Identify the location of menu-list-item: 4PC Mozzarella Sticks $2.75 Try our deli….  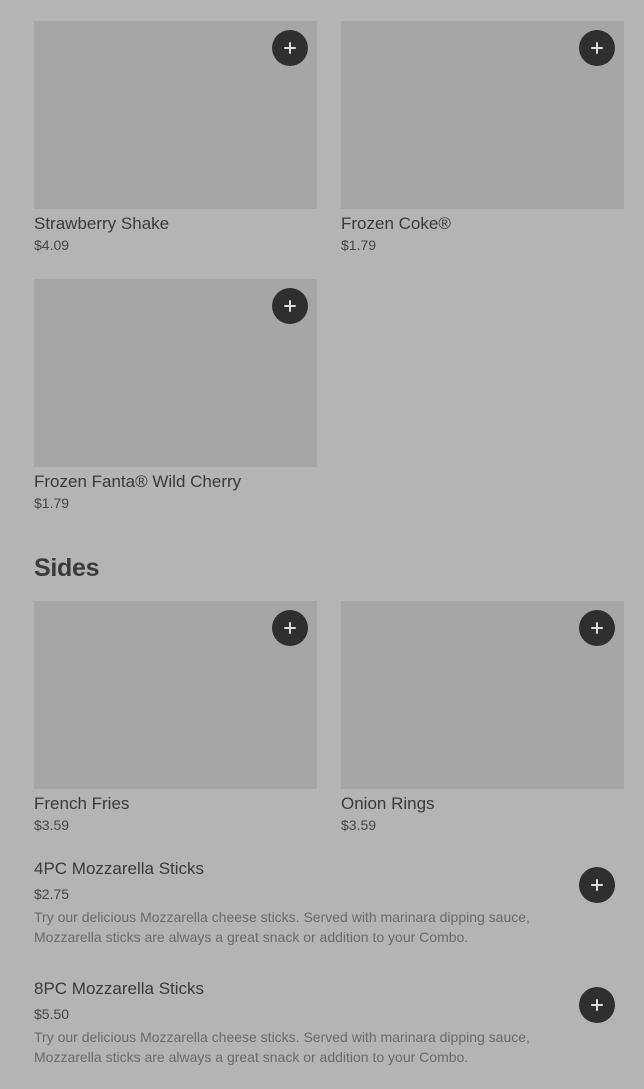
(329, 903).